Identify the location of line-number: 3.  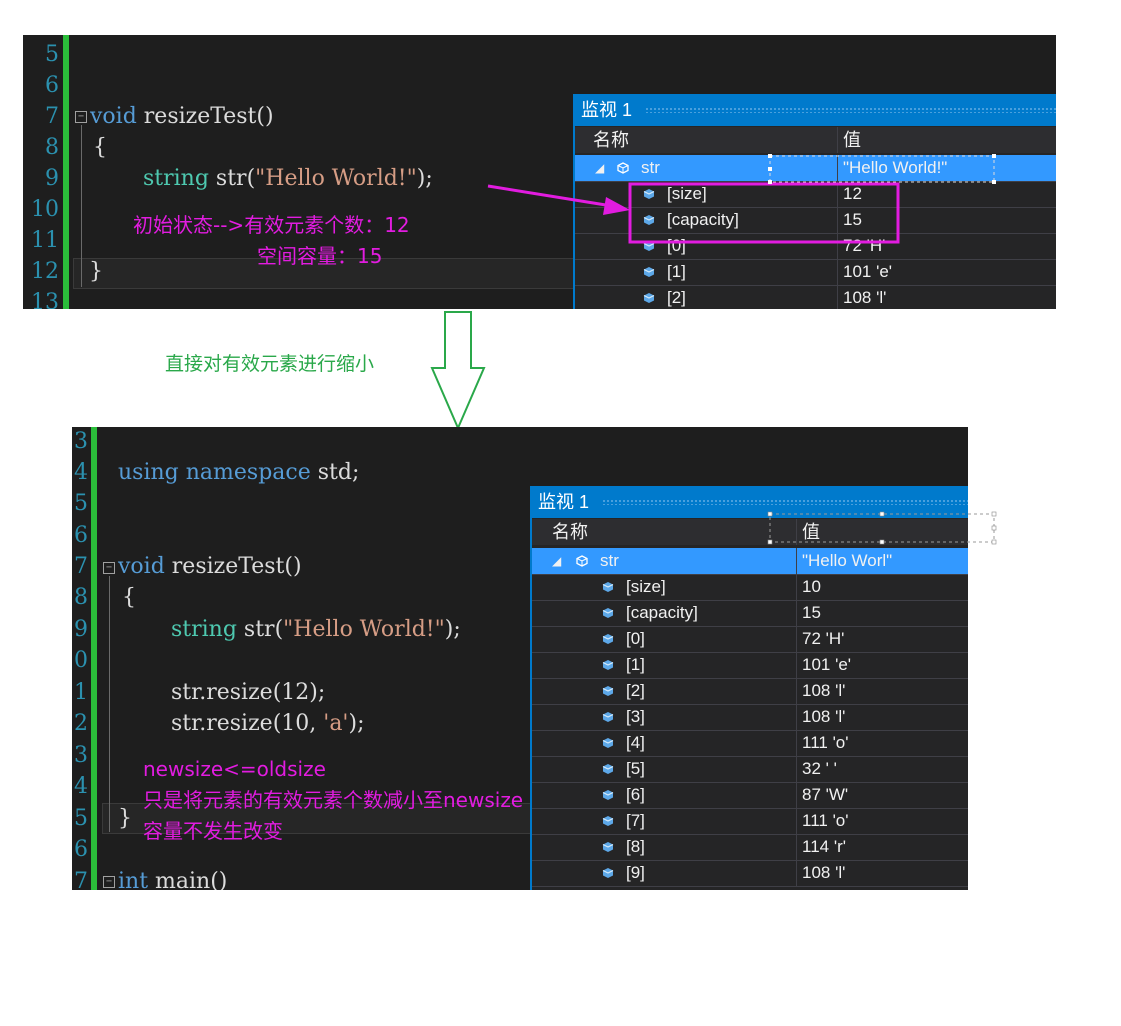
(81, 441).